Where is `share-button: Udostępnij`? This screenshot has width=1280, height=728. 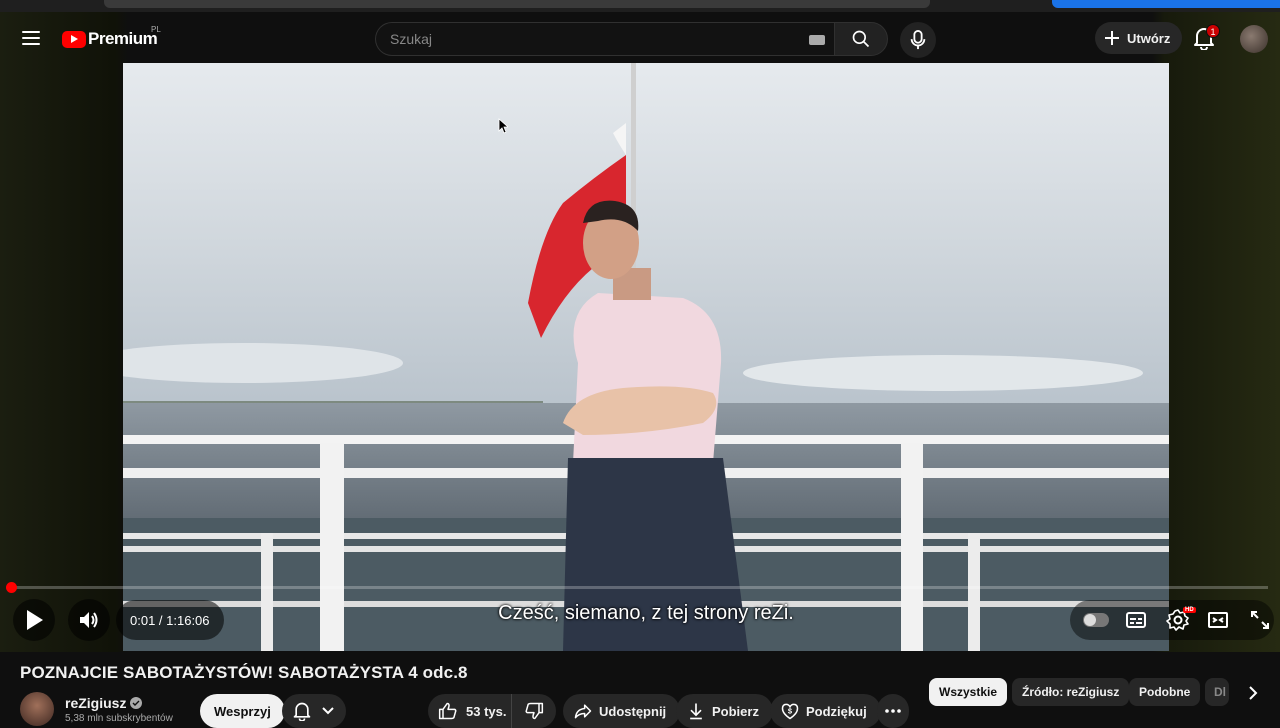 share-button: Udostępnij is located at coordinates (621, 711).